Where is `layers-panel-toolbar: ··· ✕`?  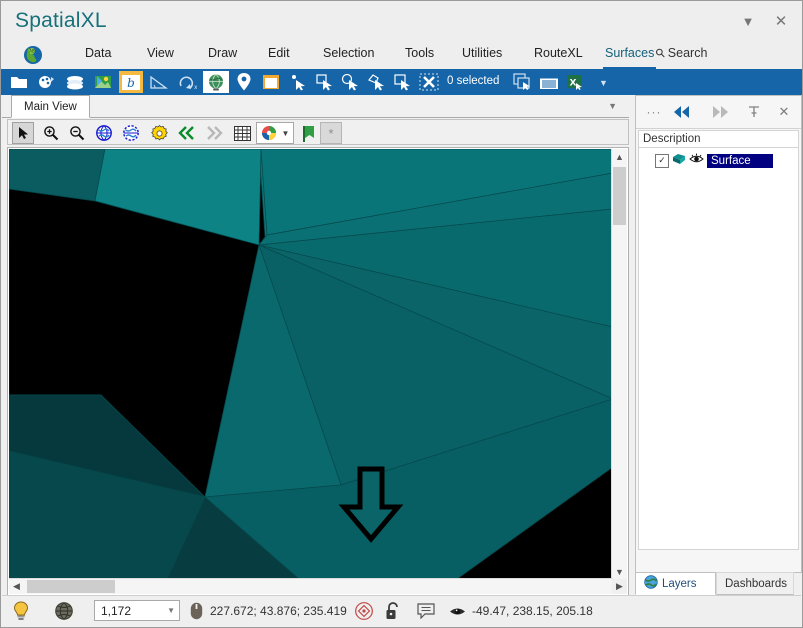 layers-panel-toolbar: ··· ✕ is located at coordinates (718, 112).